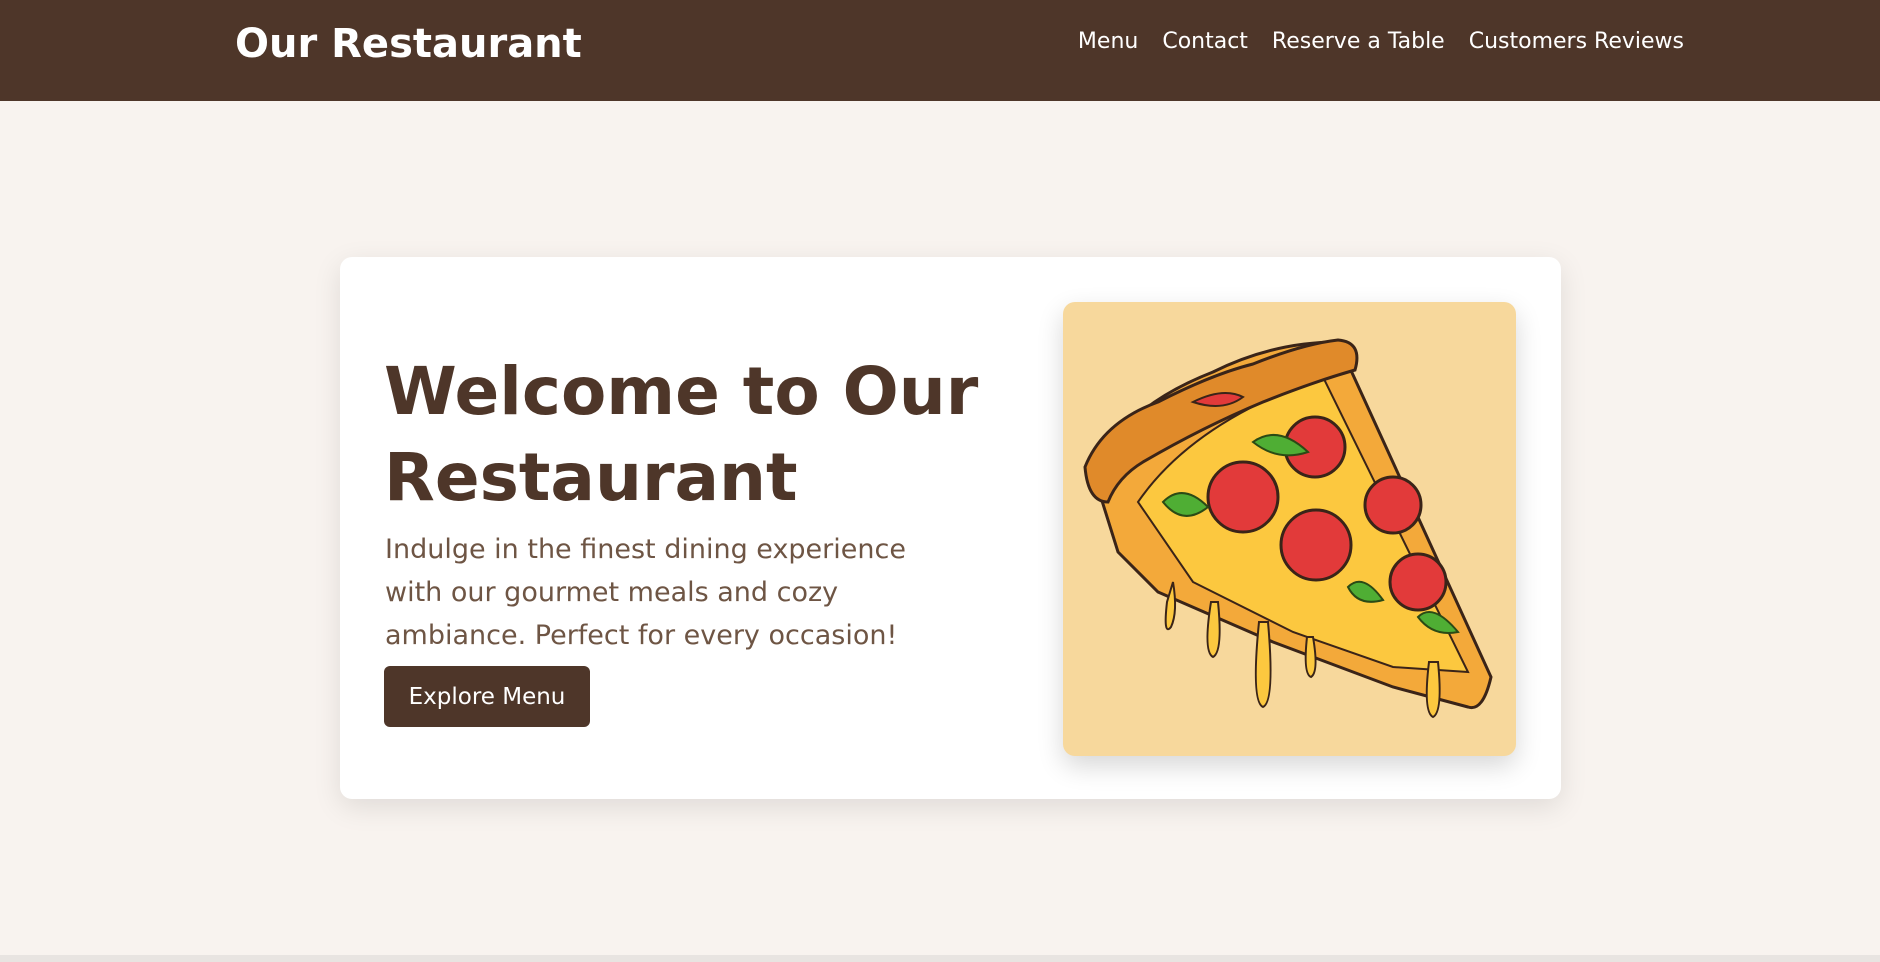  I want to click on hero-title: Welcome to Our Restaurant, so click(681, 434).